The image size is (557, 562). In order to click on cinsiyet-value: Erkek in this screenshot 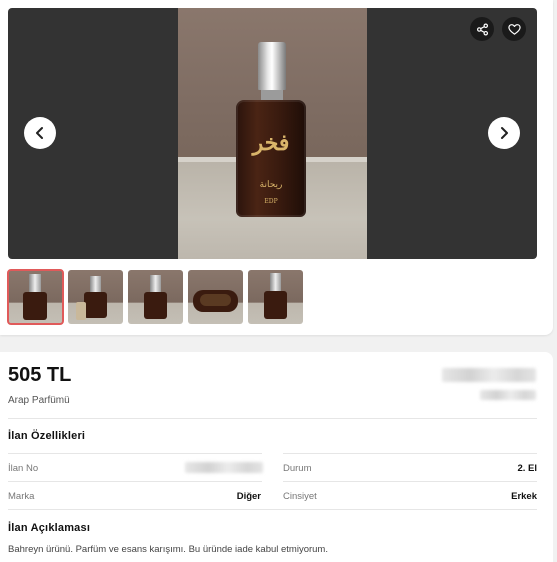, I will do `click(524, 496)`.